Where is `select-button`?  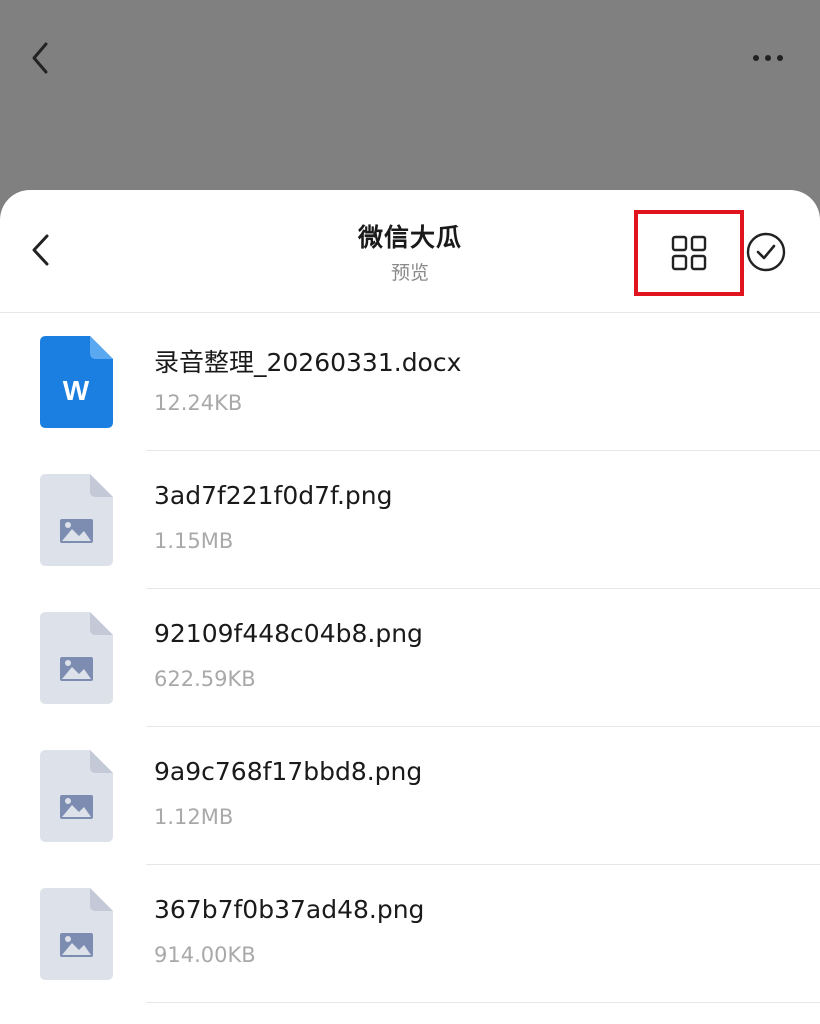 select-button is located at coordinates (766, 252).